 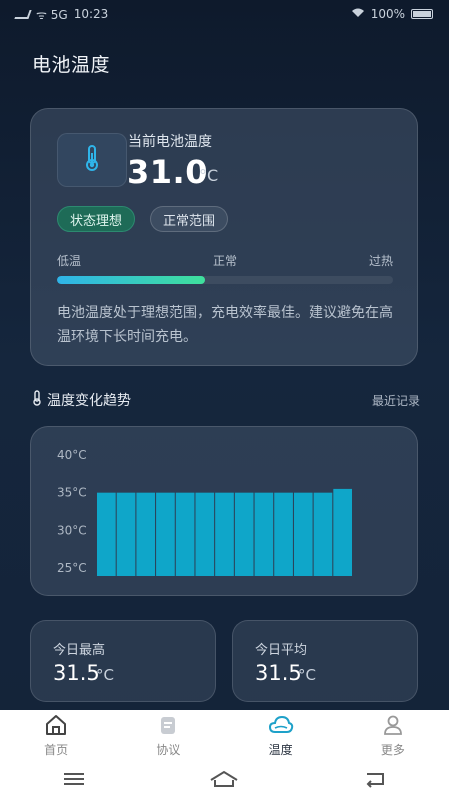 I want to click on tab-agreement: 协议, so click(x=168, y=736).